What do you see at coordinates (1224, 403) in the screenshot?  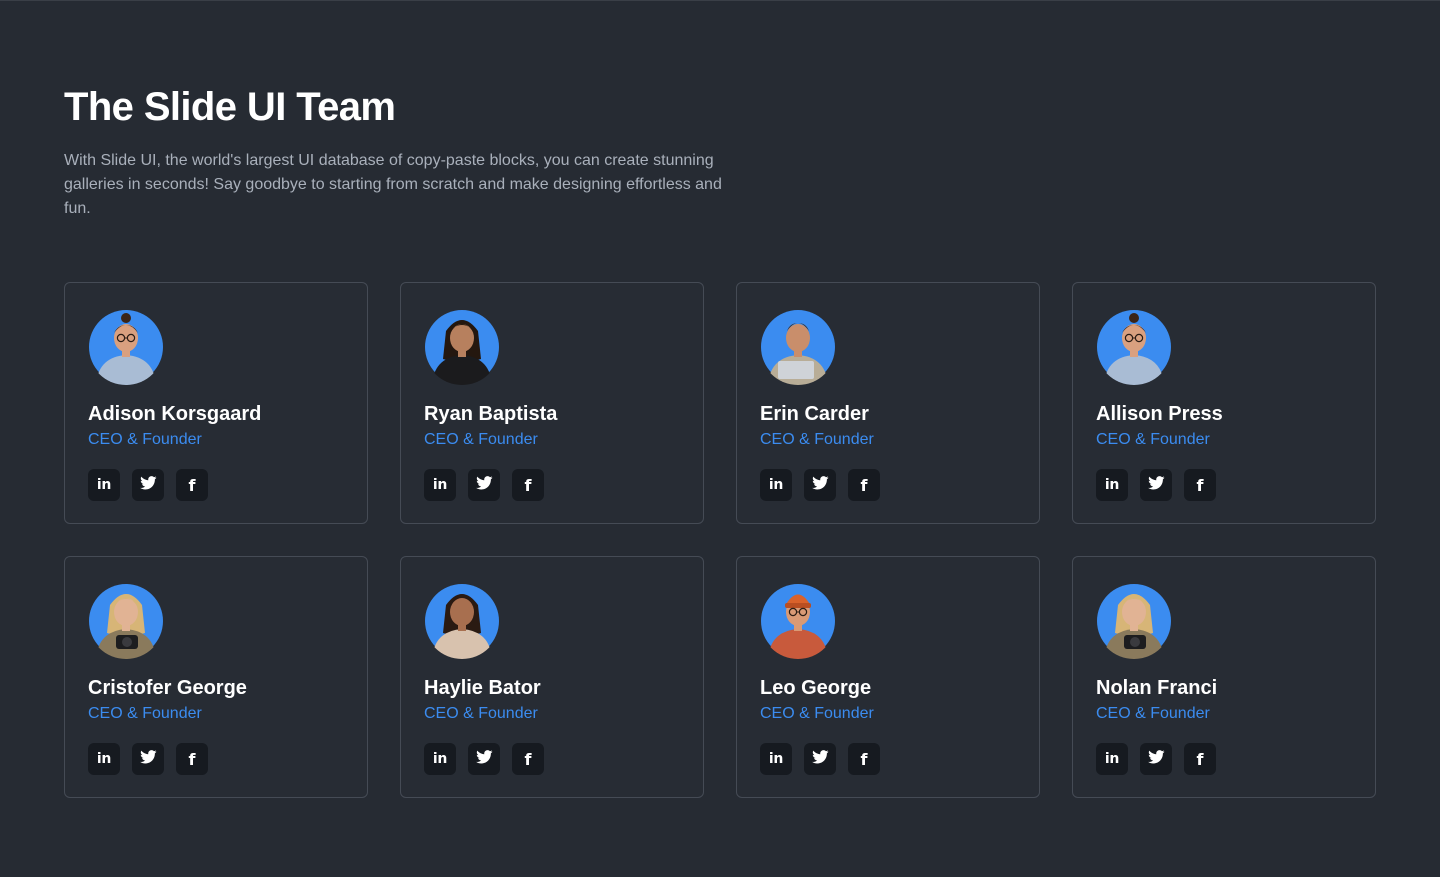 I see `member-card: Allison Press CEO & Founder in f` at bounding box center [1224, 403].